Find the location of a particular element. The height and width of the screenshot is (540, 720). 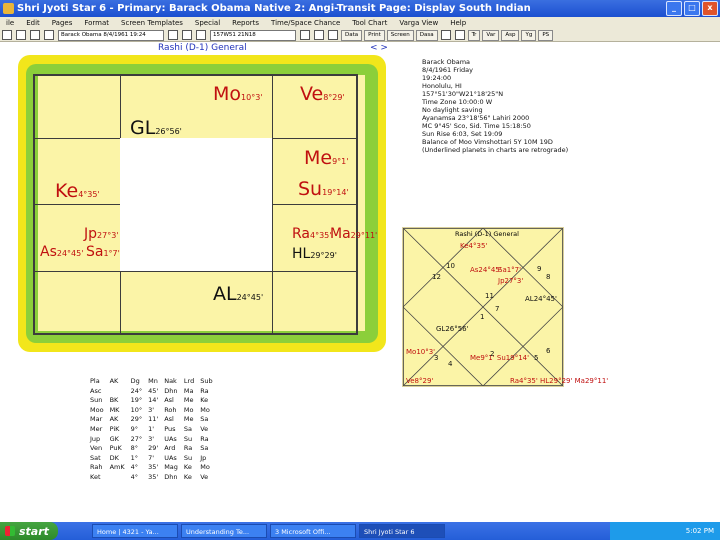

refresh-icon is located at coordinates (201, 35).